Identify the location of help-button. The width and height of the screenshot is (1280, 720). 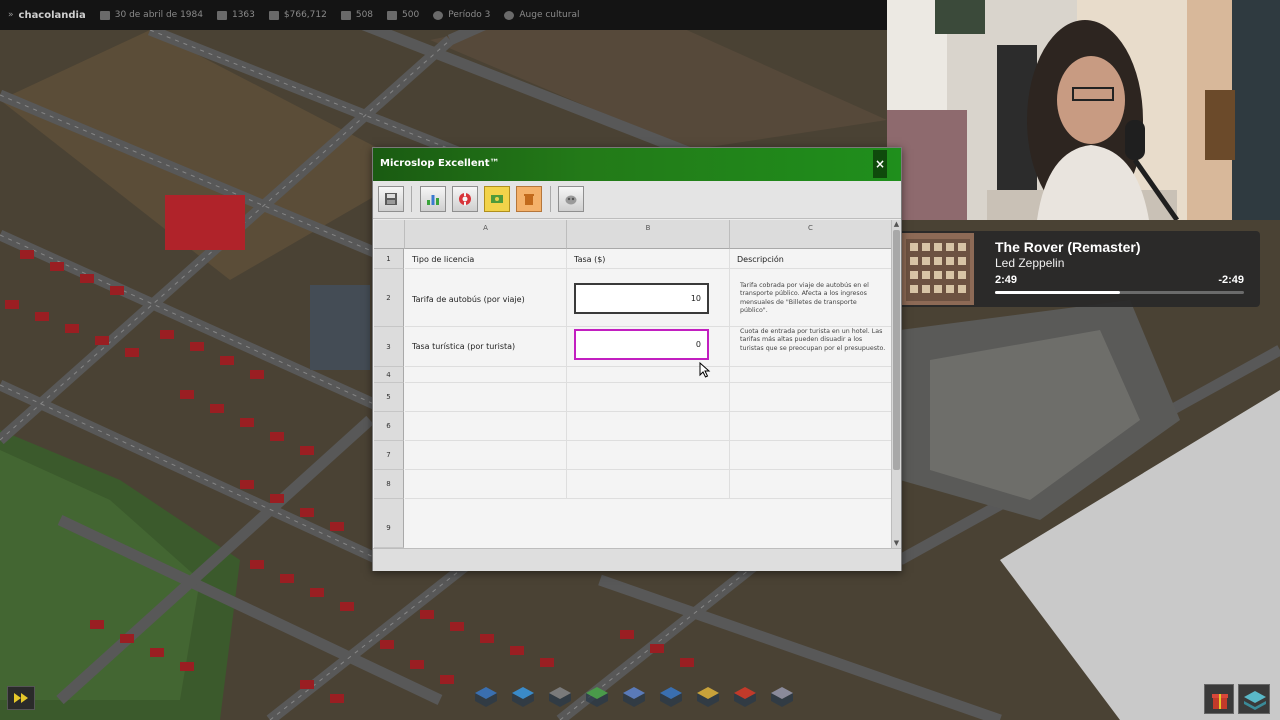
(465, 199).